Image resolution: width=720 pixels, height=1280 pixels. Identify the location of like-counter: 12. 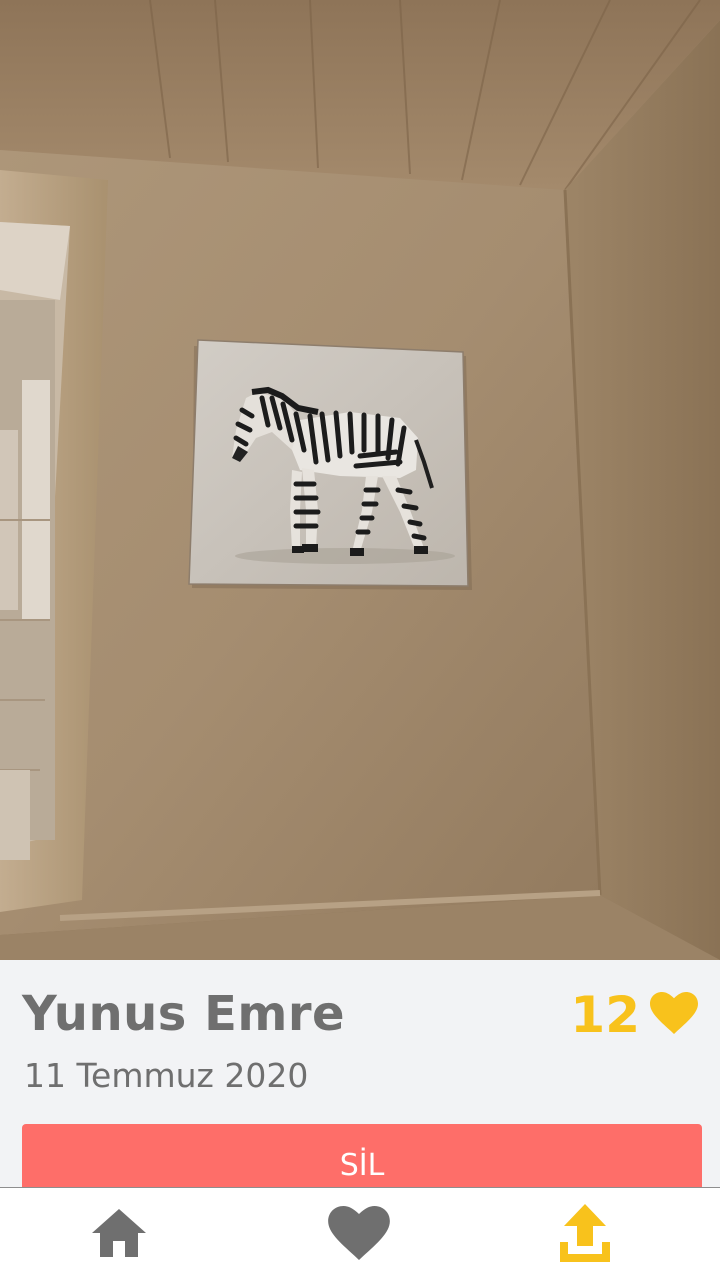
(634, 1015).